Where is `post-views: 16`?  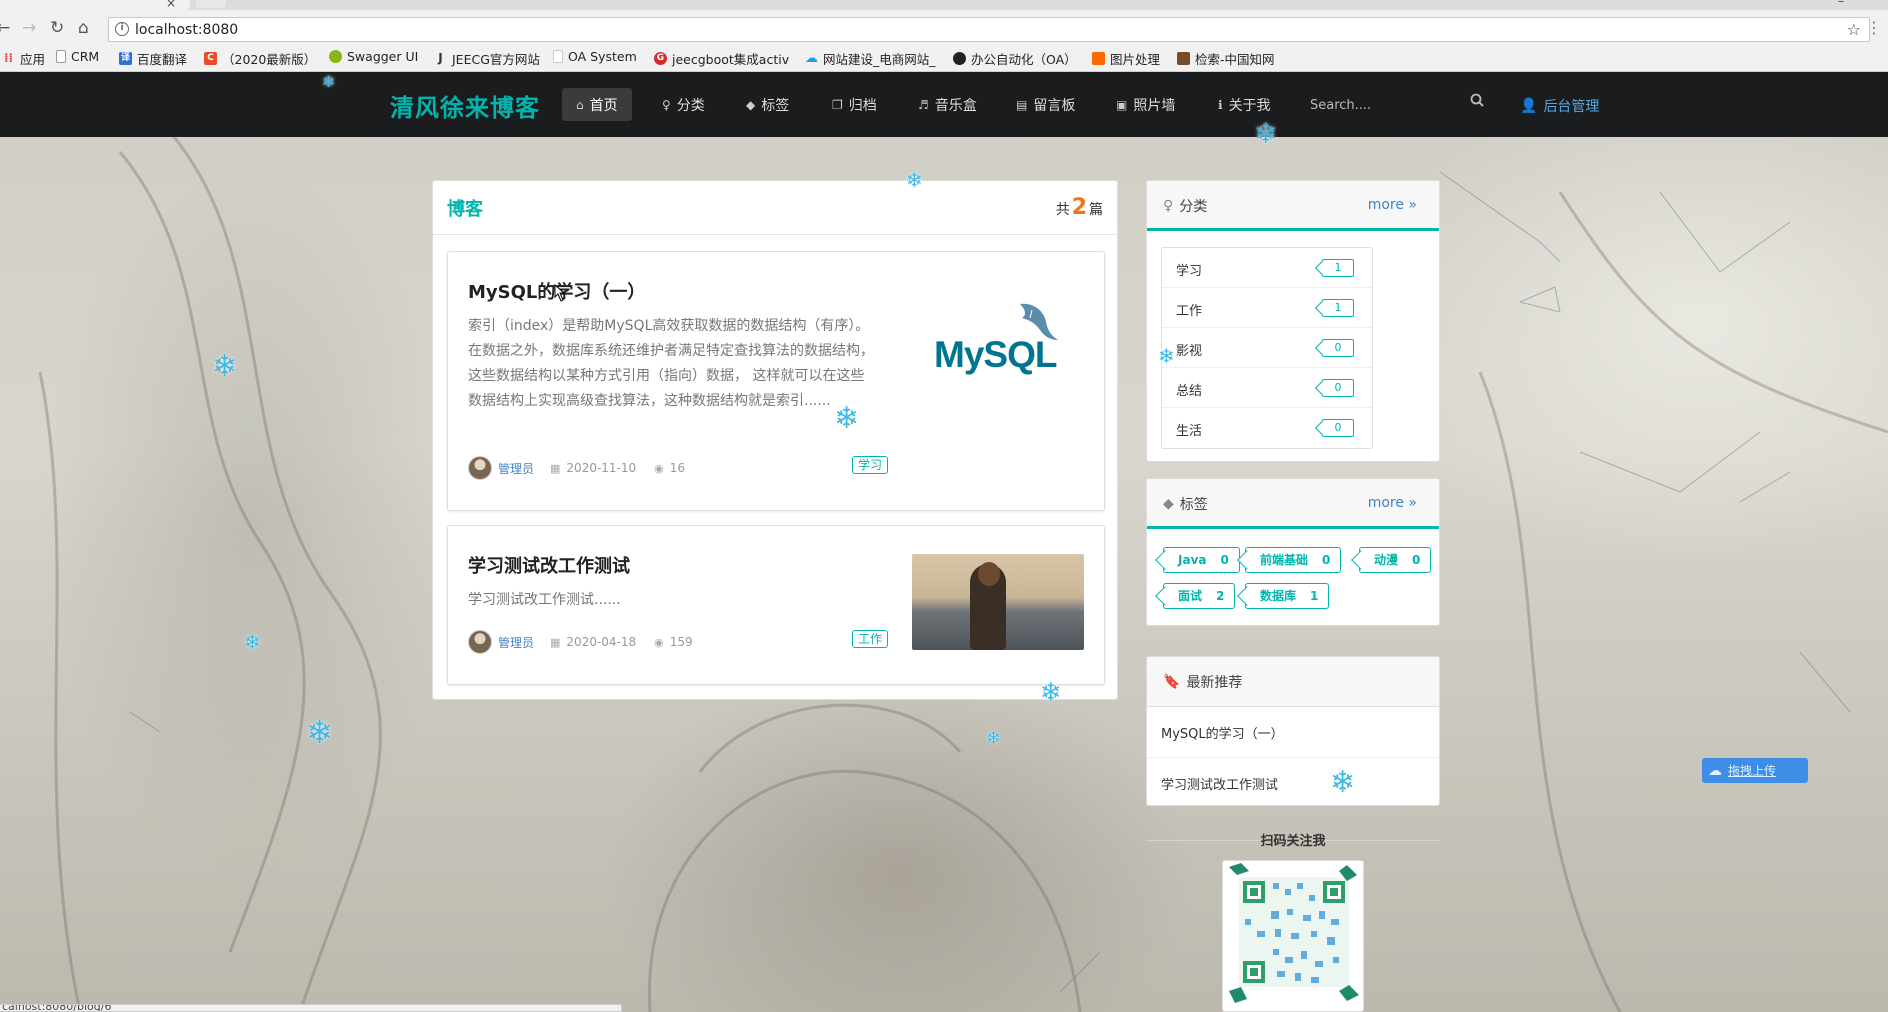
post-views: 16 is located at coordinates (677, 468).